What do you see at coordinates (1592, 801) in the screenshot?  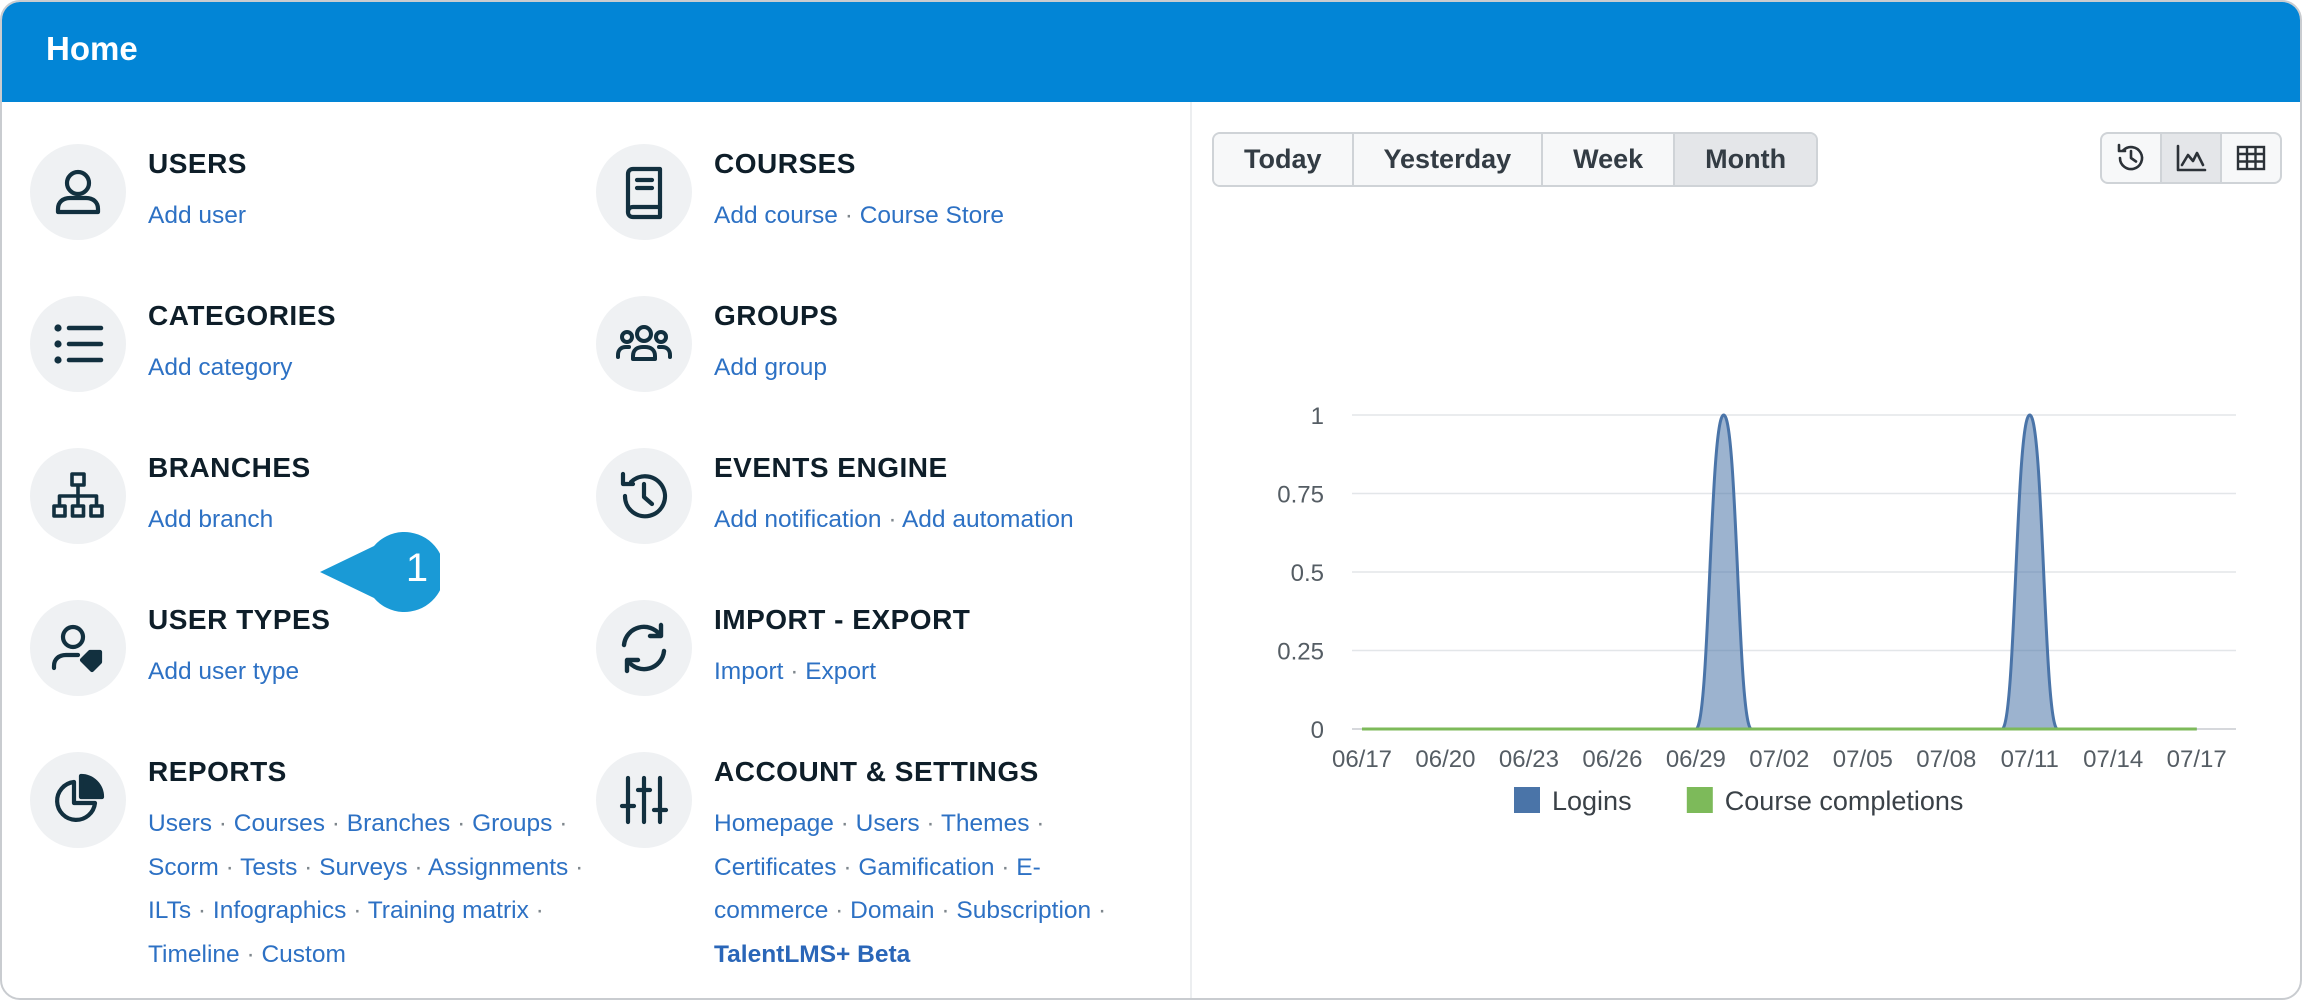 I see `legend-label: Logins` at bounding box center [1592, 801].